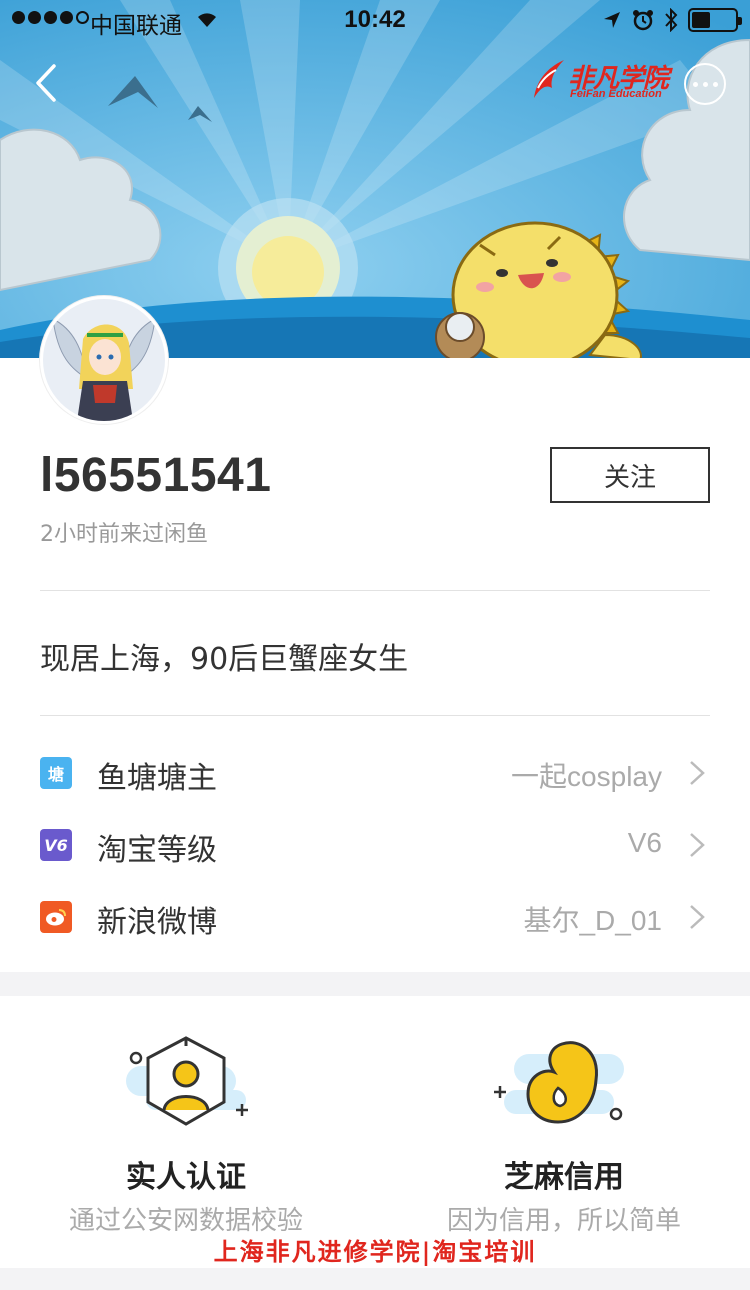 This screenshot has height=1290, width=750. Describe the element at coordinates (564, 1135) in the screenshot. I see `sesame-credit-card: 芝麻信用 因为信用，所以简单` at that location.